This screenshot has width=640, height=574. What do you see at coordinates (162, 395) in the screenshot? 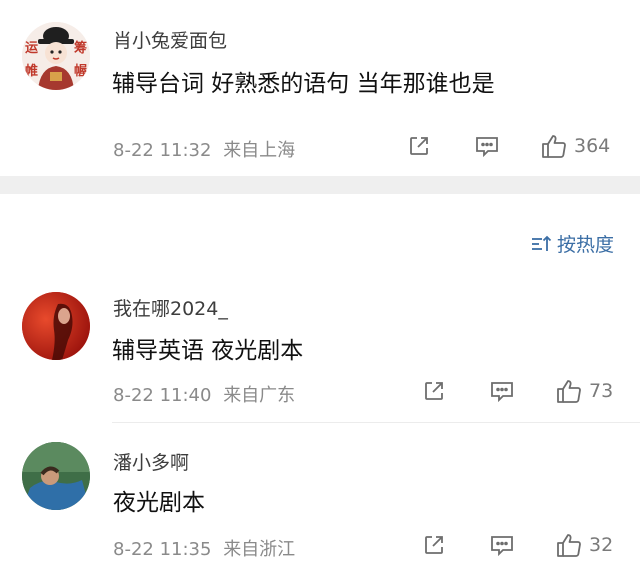
I see `comment-time: 8-22 11:40` at bounding box center [162, 395].